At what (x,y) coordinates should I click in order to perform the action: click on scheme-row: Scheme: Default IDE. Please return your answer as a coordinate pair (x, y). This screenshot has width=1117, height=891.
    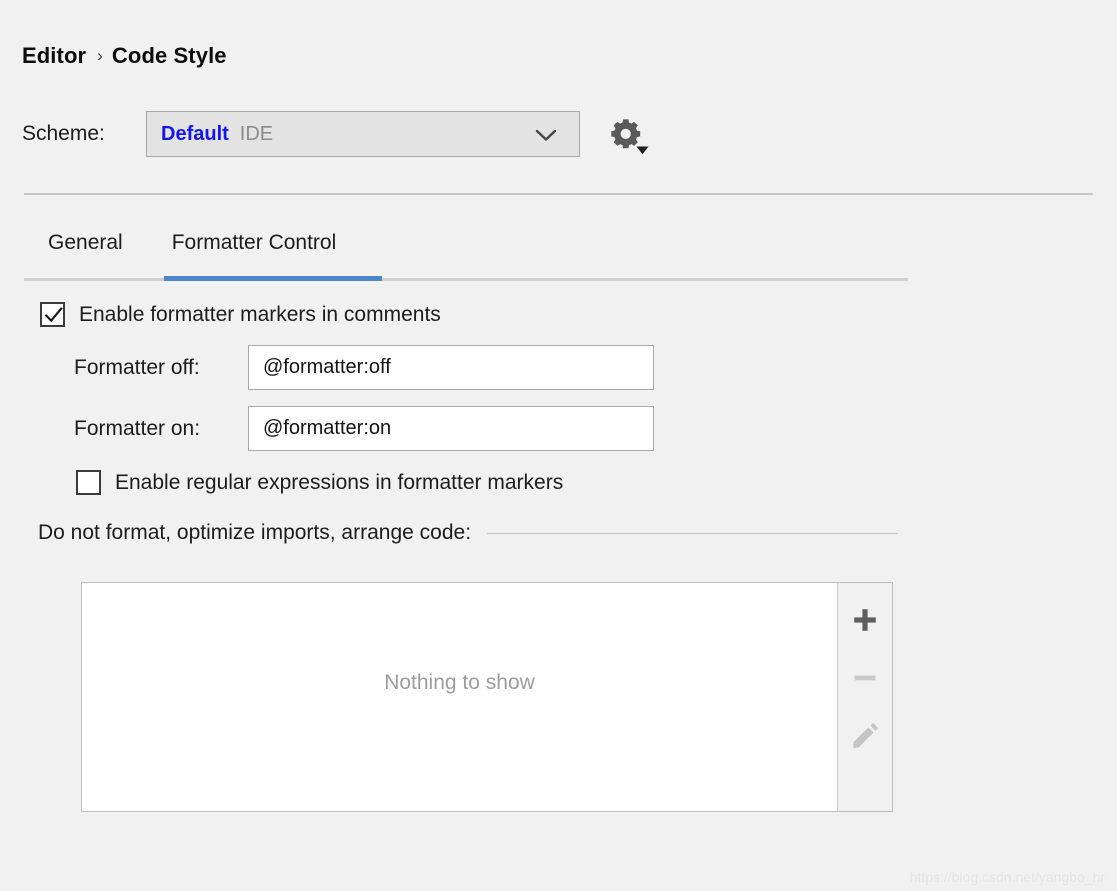
    Looking at the image, I should click on (335, 134).